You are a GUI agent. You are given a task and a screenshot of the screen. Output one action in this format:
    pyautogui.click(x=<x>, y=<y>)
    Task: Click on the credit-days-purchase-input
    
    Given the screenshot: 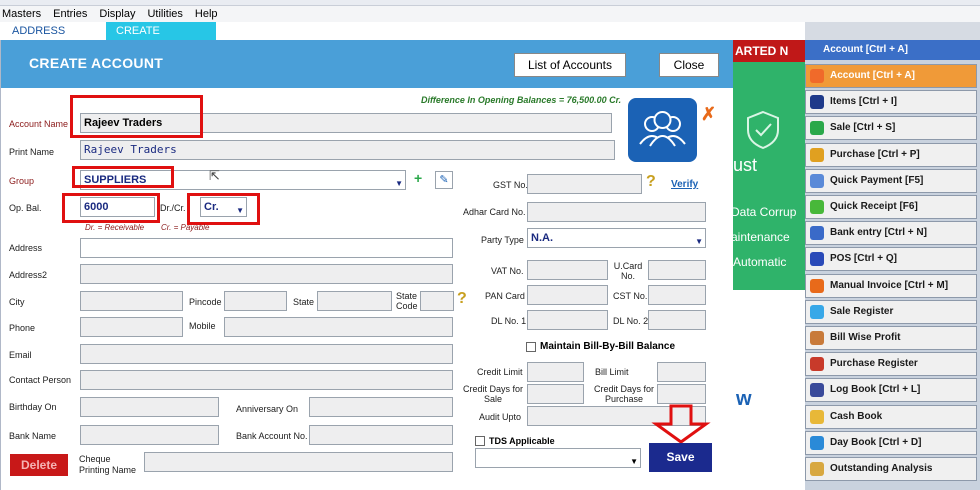 What is the action you would take?
    pyautogui.click(x=681, y=394)
    